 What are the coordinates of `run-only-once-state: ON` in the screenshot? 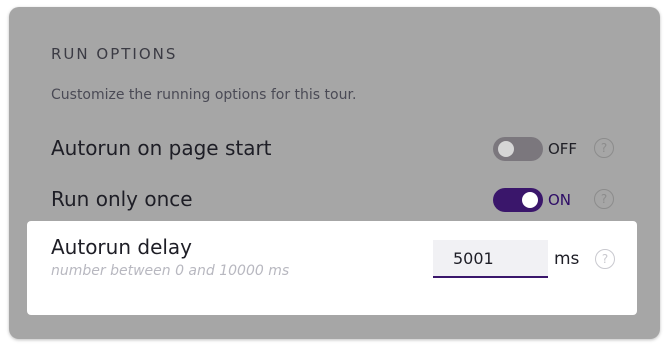 It's located at (560, 200).